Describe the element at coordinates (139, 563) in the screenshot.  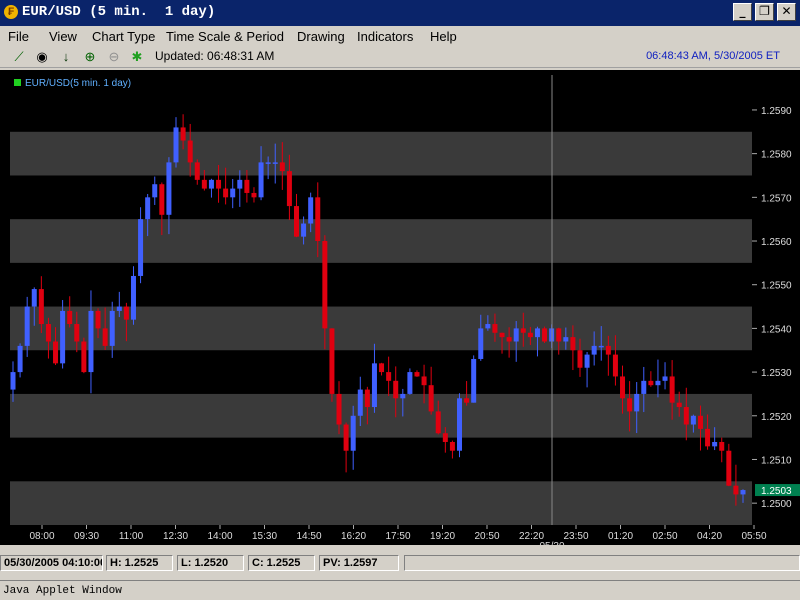
I see `status-high: H: 1.2525` at that location.